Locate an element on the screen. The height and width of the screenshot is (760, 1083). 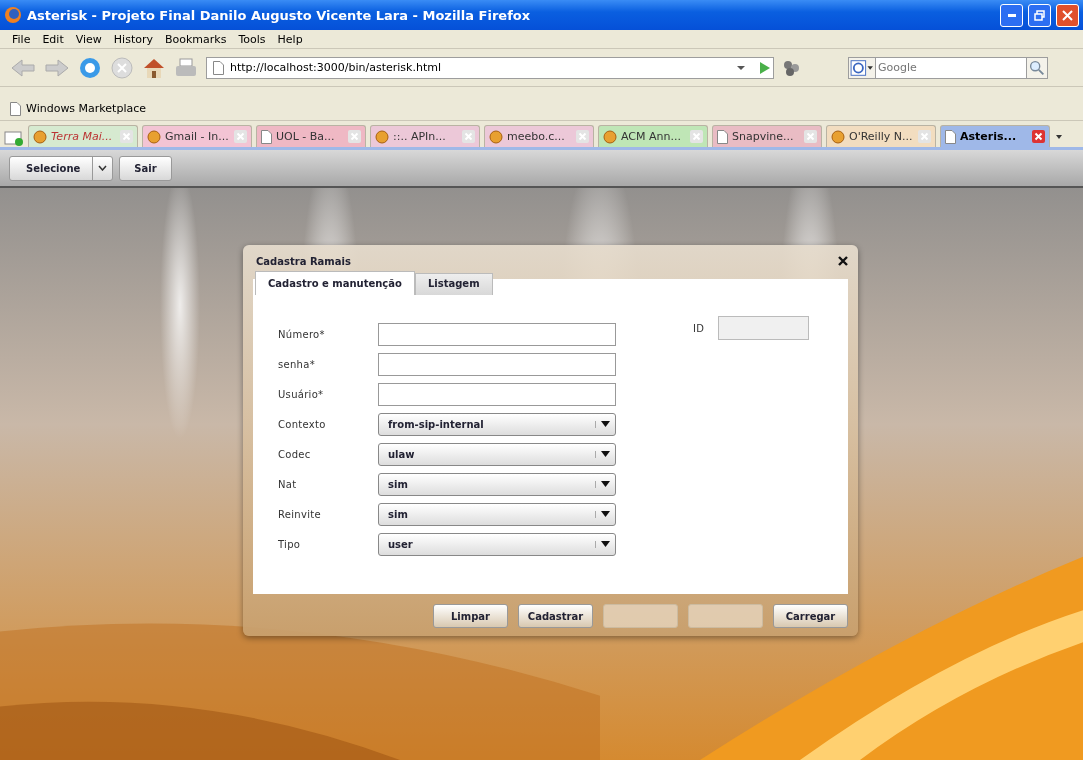
field-label: senha* is located at coordinates (297, 364).